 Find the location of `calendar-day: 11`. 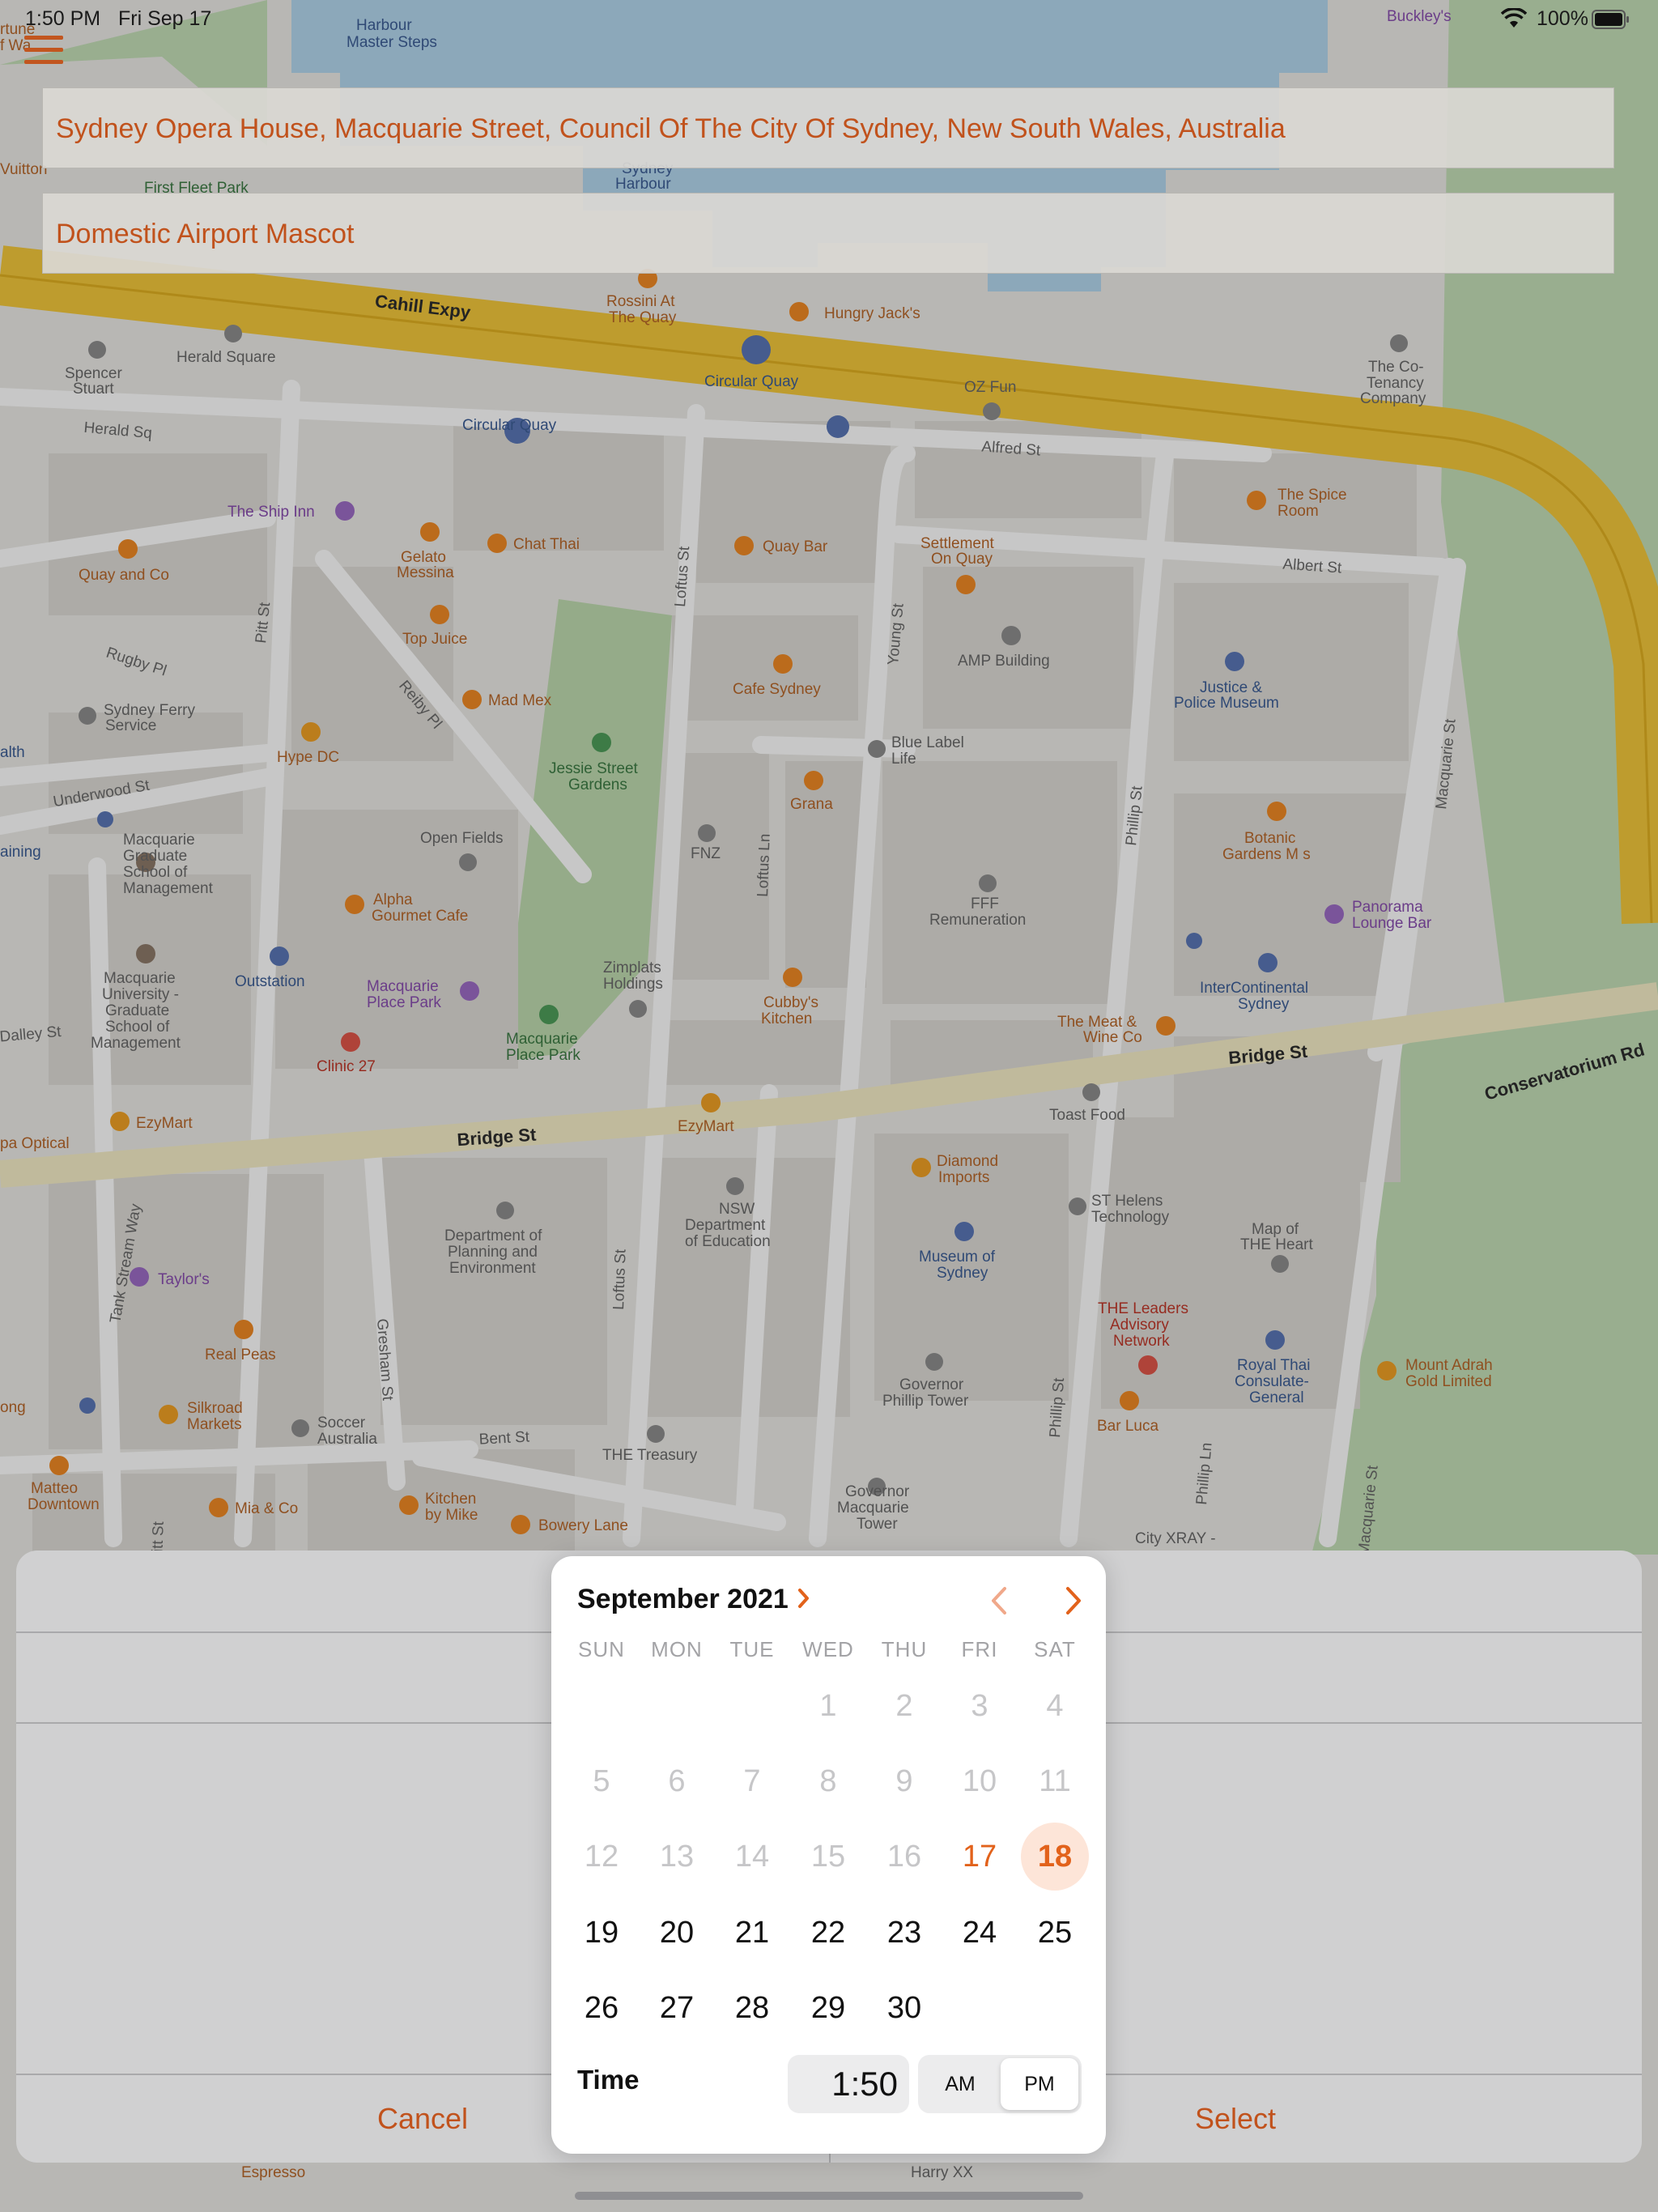

calendar-day: 11 is located at coordinates (1055, 1781).